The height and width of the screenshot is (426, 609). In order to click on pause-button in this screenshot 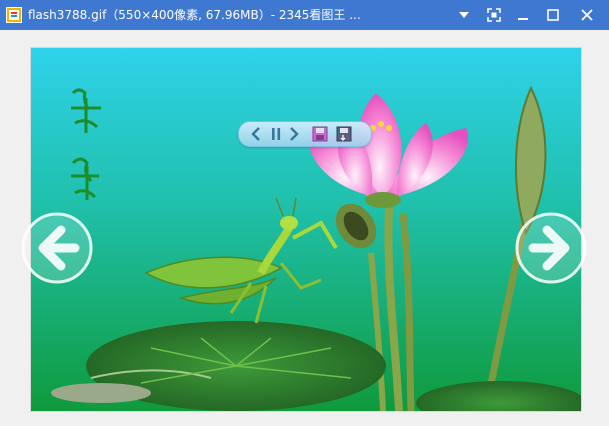, I will do `click(276, 134)`.